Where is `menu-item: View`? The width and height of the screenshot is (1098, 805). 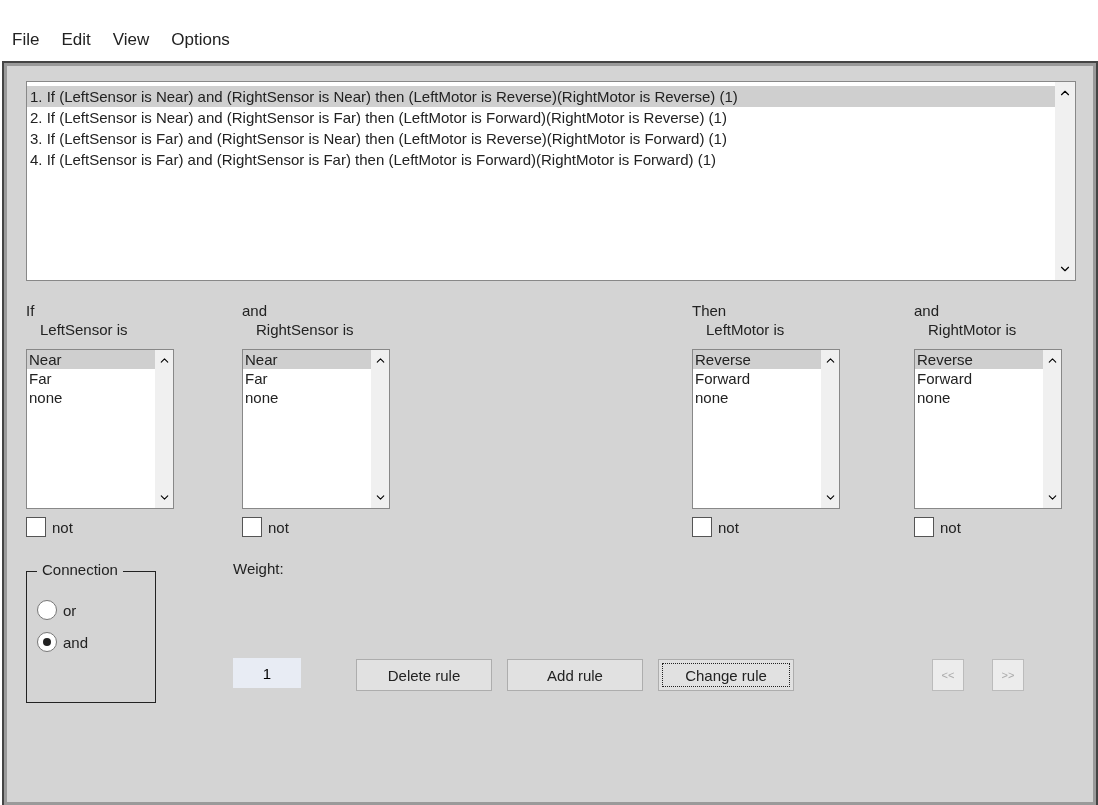
menu-item: View is located at coordinates (131, 45).